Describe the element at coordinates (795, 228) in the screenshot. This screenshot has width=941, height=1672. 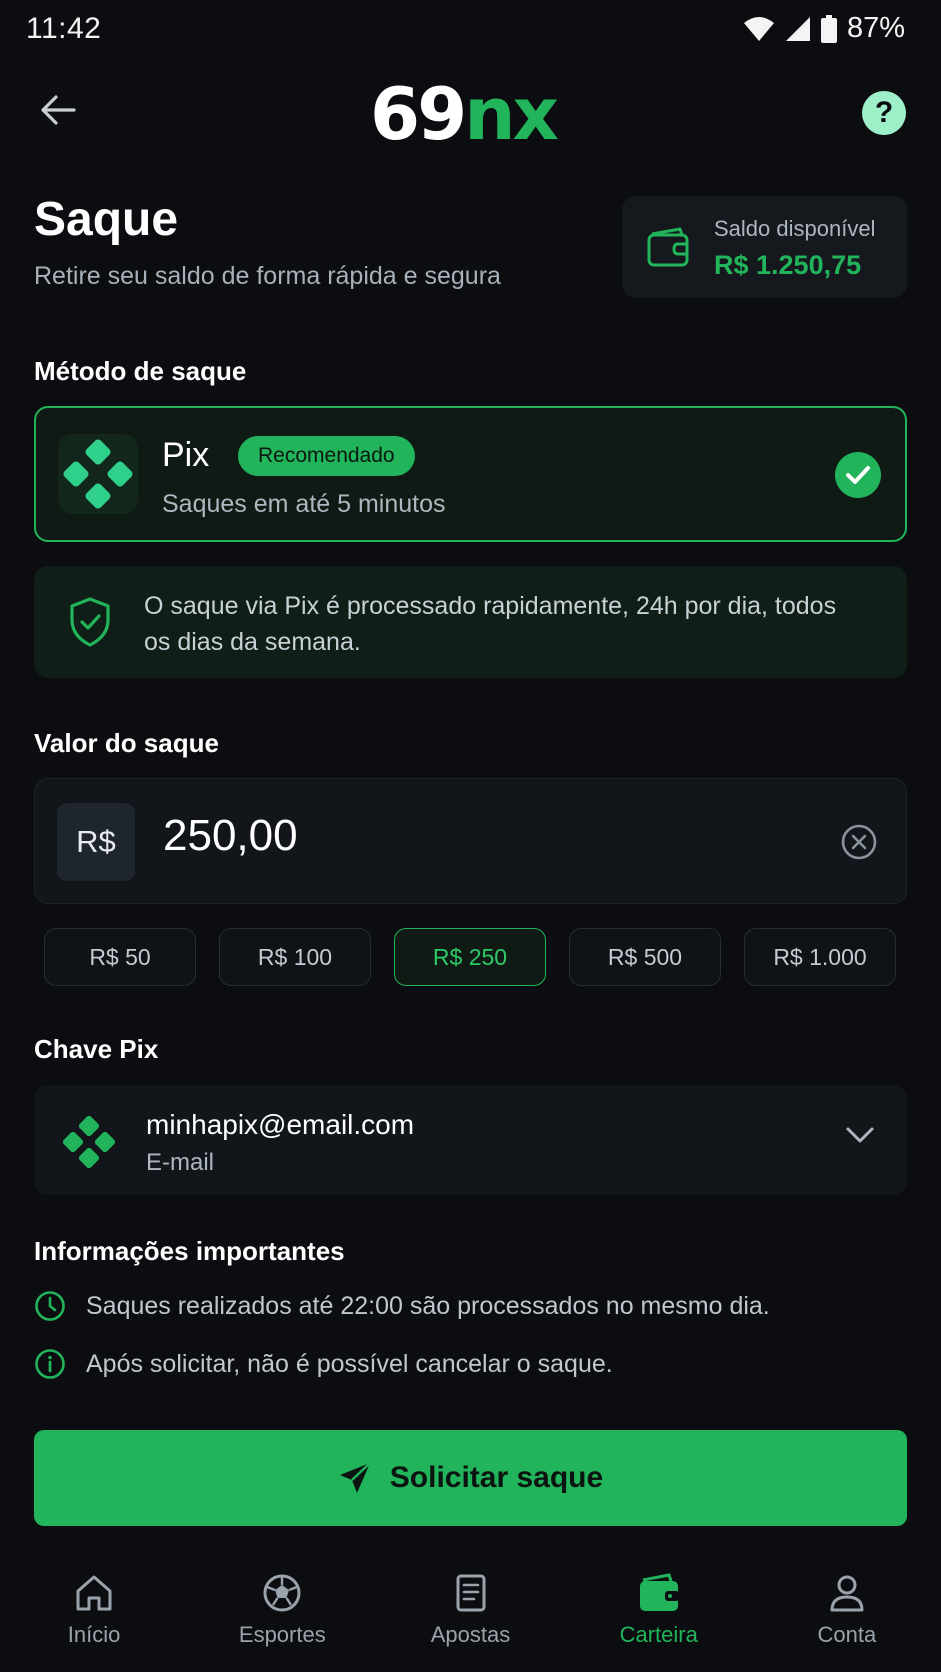
I see `balance-label: Saldo disponível` at that location.